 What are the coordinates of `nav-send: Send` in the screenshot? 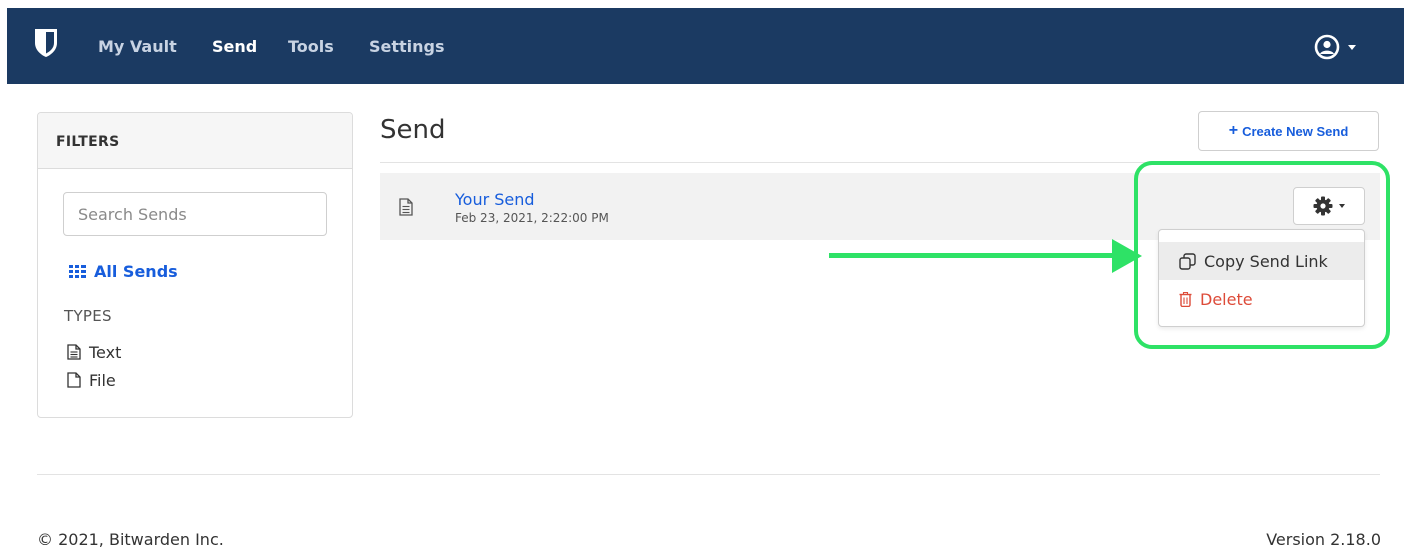 It's located at (234, 47).